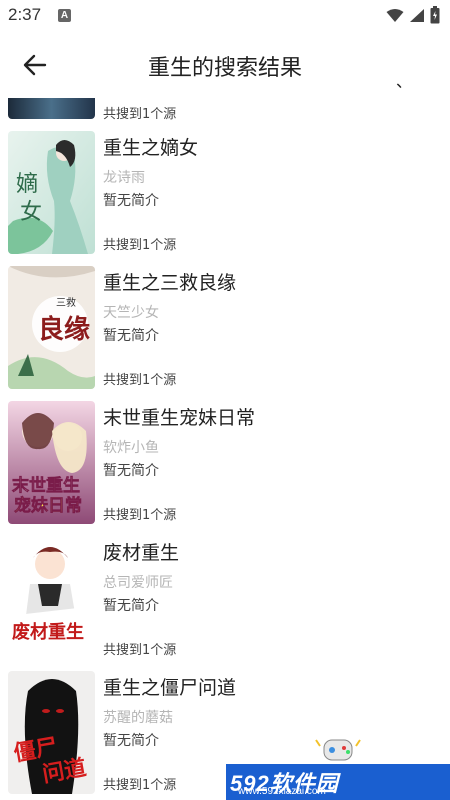 The width and height of the screenshot is (450, 800). What do you see at coordinates (338, 782) in the screenshot?
I see `watermark-banner: 592软件园 www.592xiazai.com` at bounding box center [338, 782].